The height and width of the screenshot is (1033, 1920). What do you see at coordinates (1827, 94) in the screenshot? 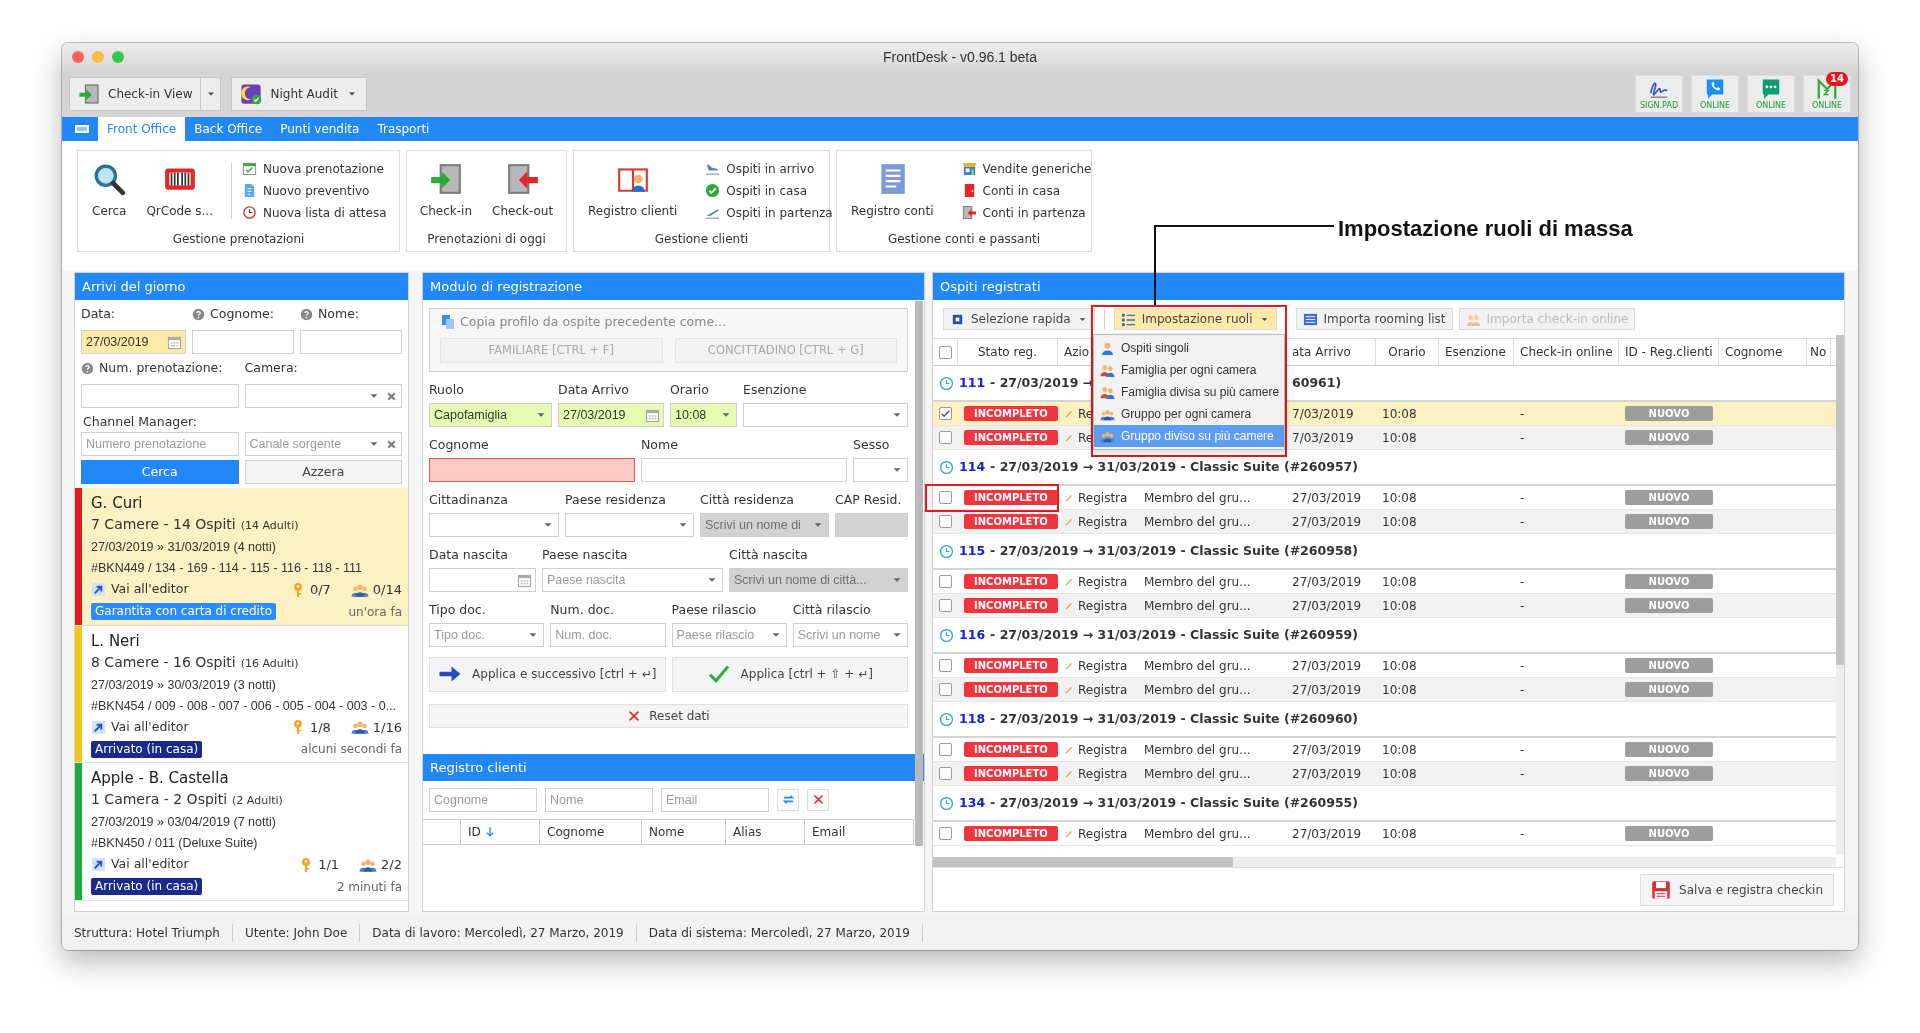
I see `status-button: ONLINE 14` at bounding box center [1827, 94].